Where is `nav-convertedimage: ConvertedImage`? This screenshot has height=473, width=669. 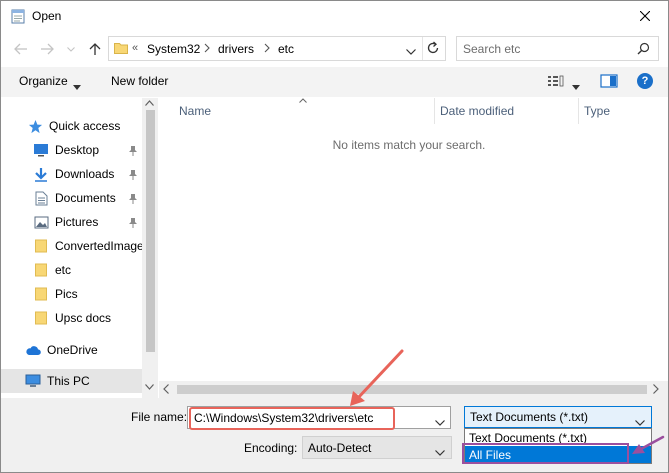 nav-convertedimage: ConvertedImage is located at coordinates (88, 246).